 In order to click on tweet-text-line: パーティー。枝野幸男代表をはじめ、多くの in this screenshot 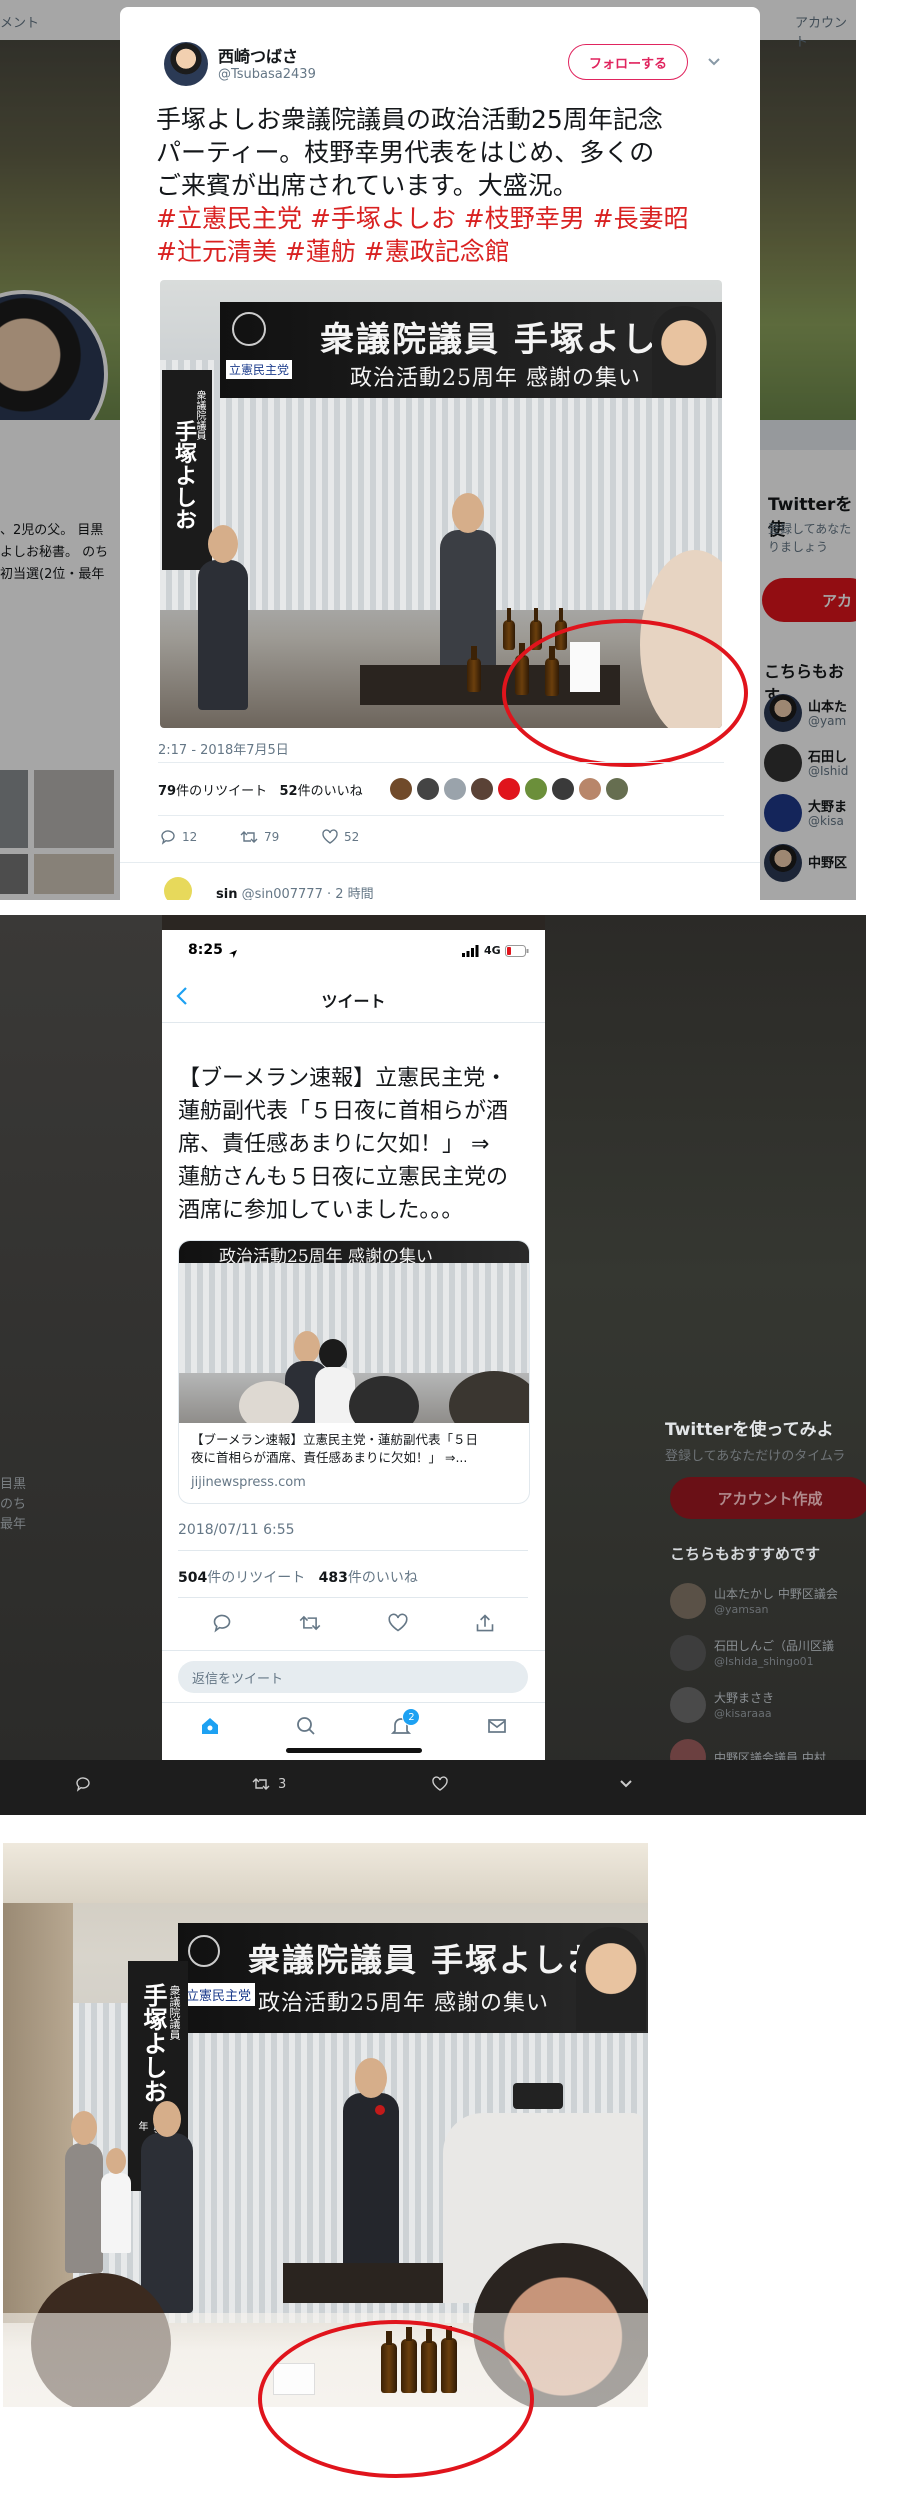, I will do `click(405, 152)`.